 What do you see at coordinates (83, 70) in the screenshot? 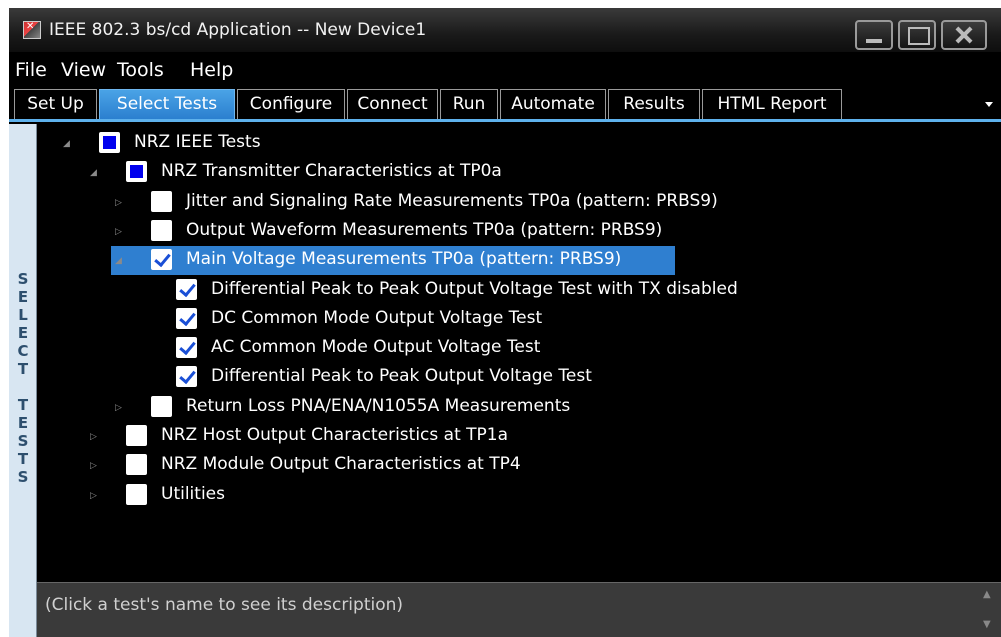
I see `menu-view: View` at bounding box center [83, 70].